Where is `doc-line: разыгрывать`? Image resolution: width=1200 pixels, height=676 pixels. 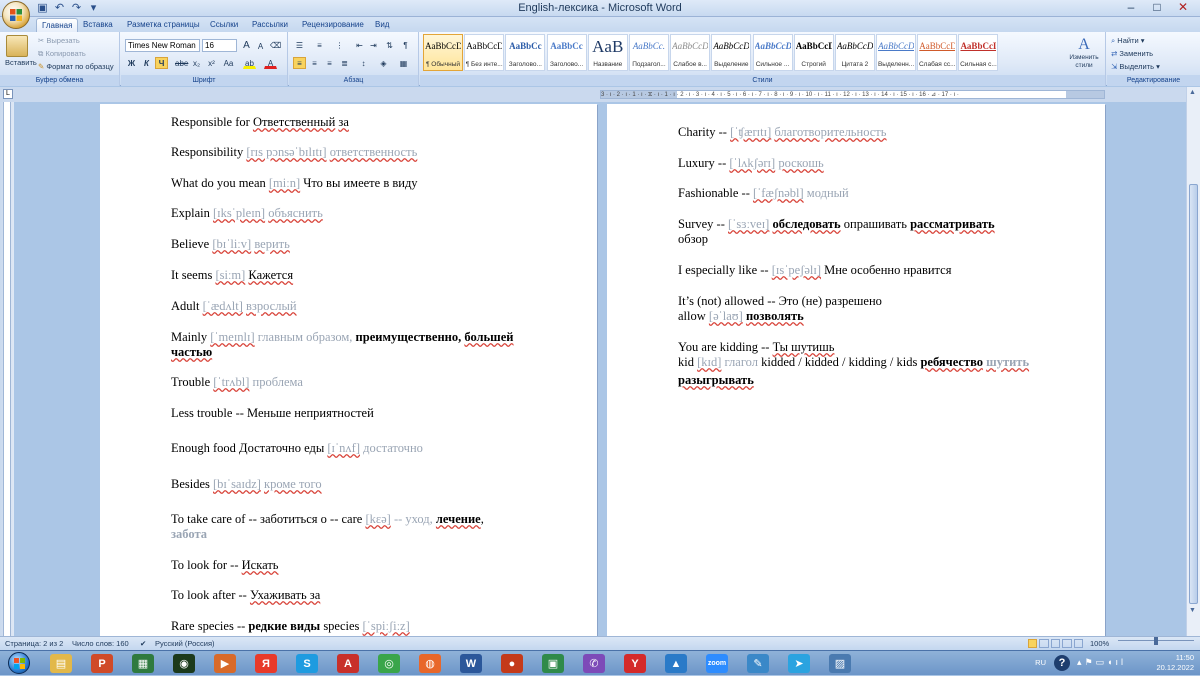
doc-line: разыгрывать is located at coordinates (716, 380).